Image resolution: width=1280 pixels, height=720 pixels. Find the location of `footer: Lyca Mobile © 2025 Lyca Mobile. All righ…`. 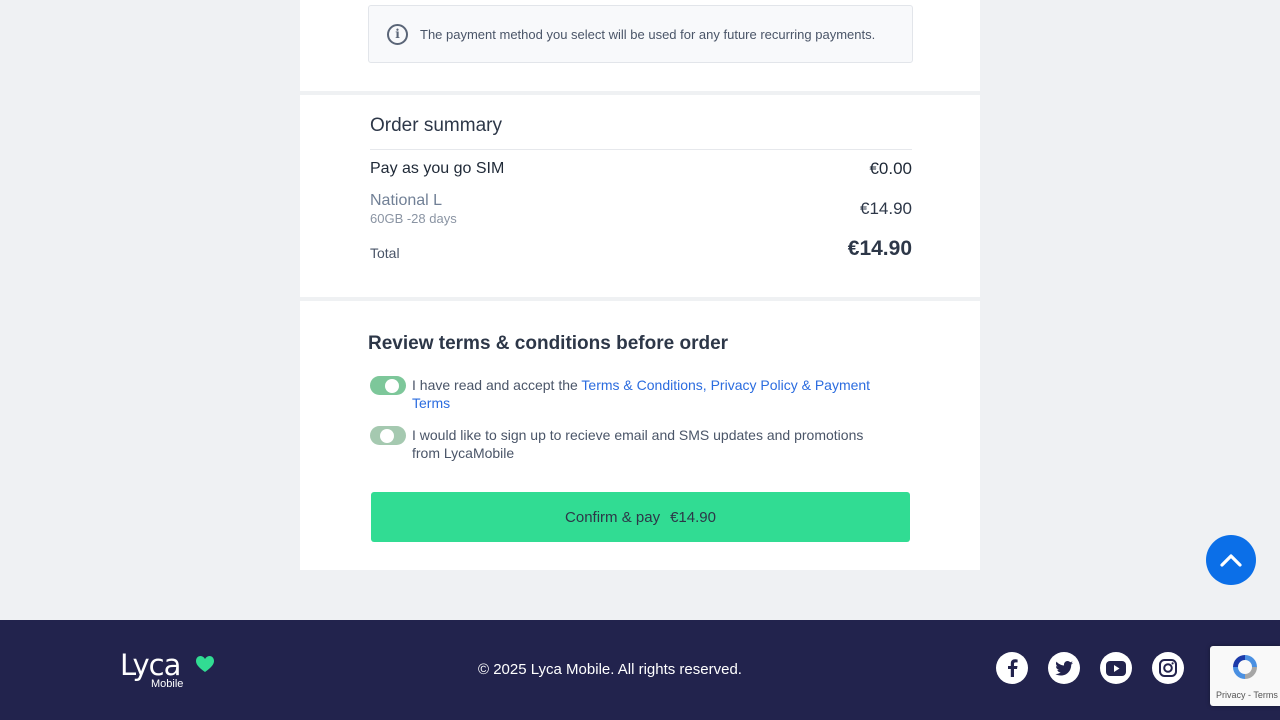

footer: Lyca Mobile © 2025 Lyca Mobile. All righ… is located at coordinates (640, 670).